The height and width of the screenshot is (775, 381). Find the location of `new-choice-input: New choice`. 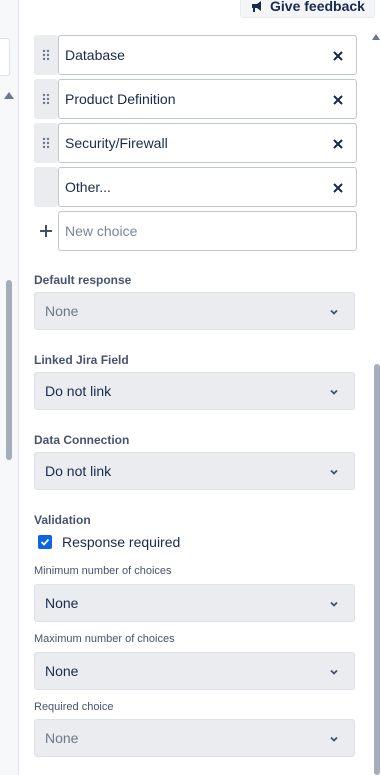

new-choice-input: New choice is located at coordinates (207, 231).